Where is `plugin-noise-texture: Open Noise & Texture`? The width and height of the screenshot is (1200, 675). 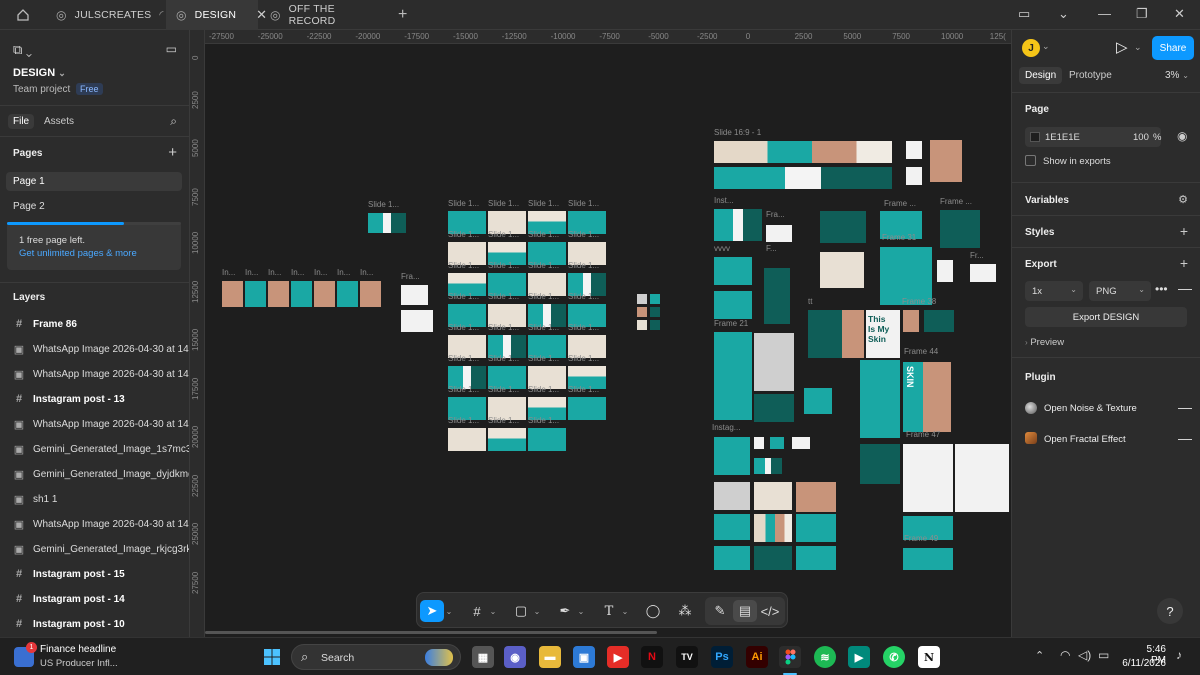
plugin-noise-texture: Open Noise & Texture is located at coordinates (1090, 408).